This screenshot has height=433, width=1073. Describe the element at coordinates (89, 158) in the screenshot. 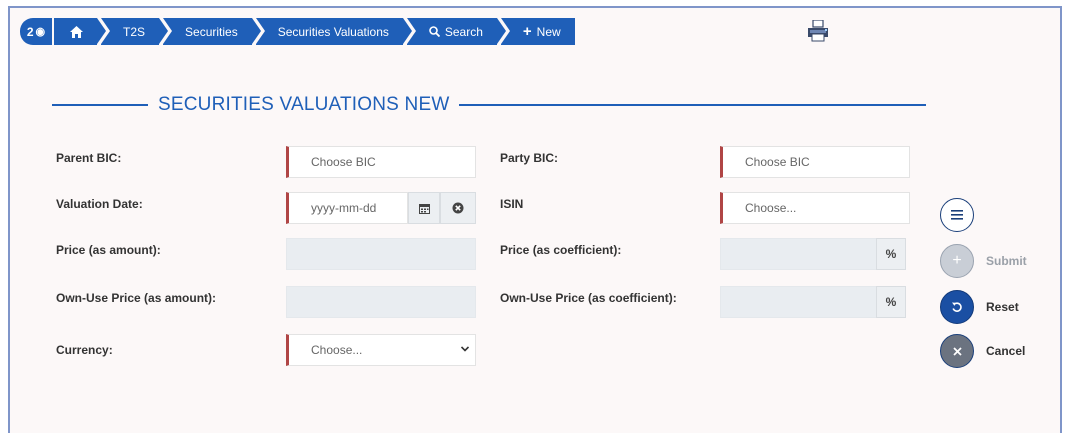

I see `parent-bic-label: Parent BIC:` at that location.